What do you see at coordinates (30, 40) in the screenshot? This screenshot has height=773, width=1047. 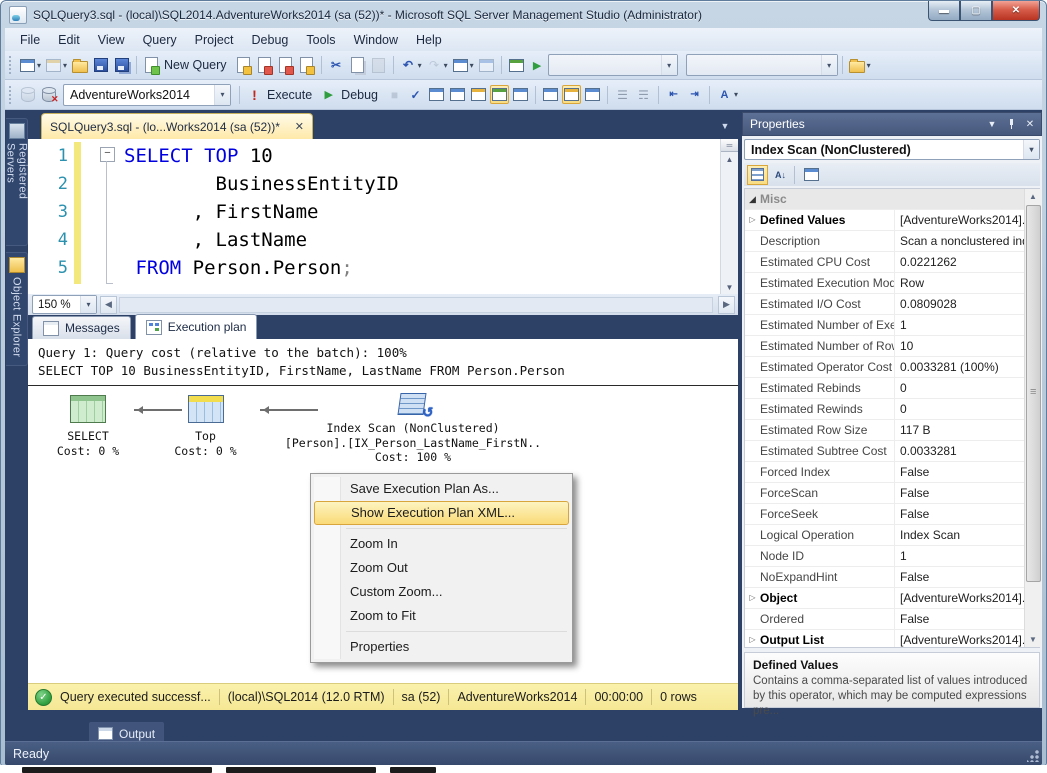 I see `menu-item: File` at bounding box center [30, 40].